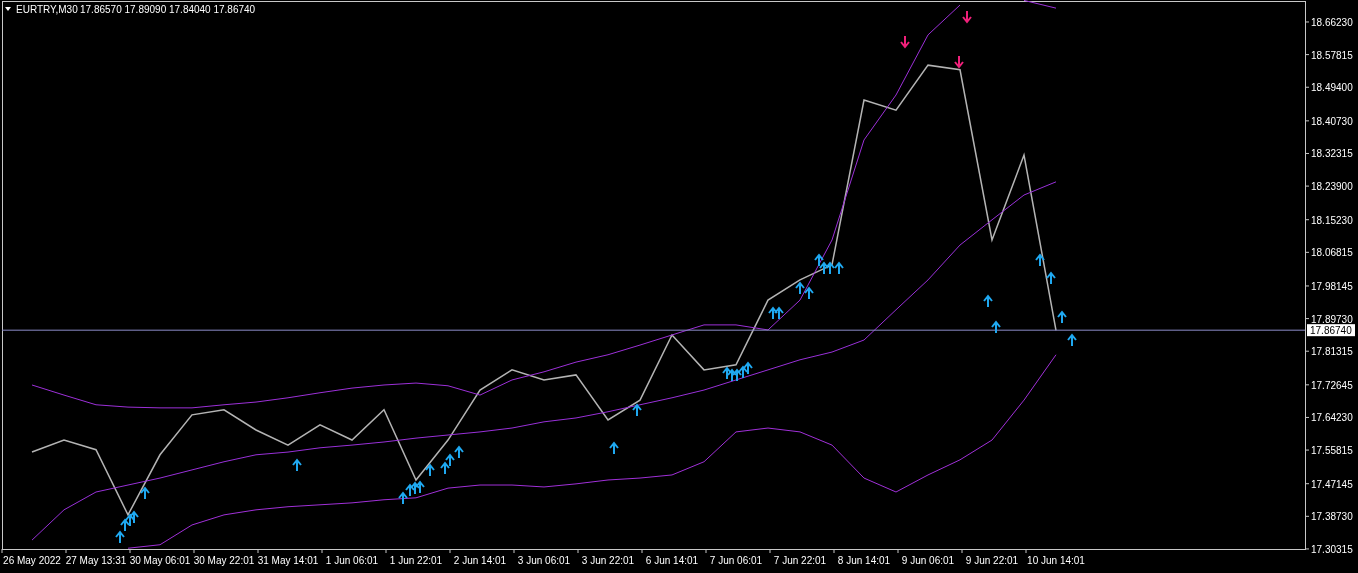  Describe the element at coordinates (544, 560) in the screenshot. I see `time-axis-label: 3 Jun 06:01` at that location.